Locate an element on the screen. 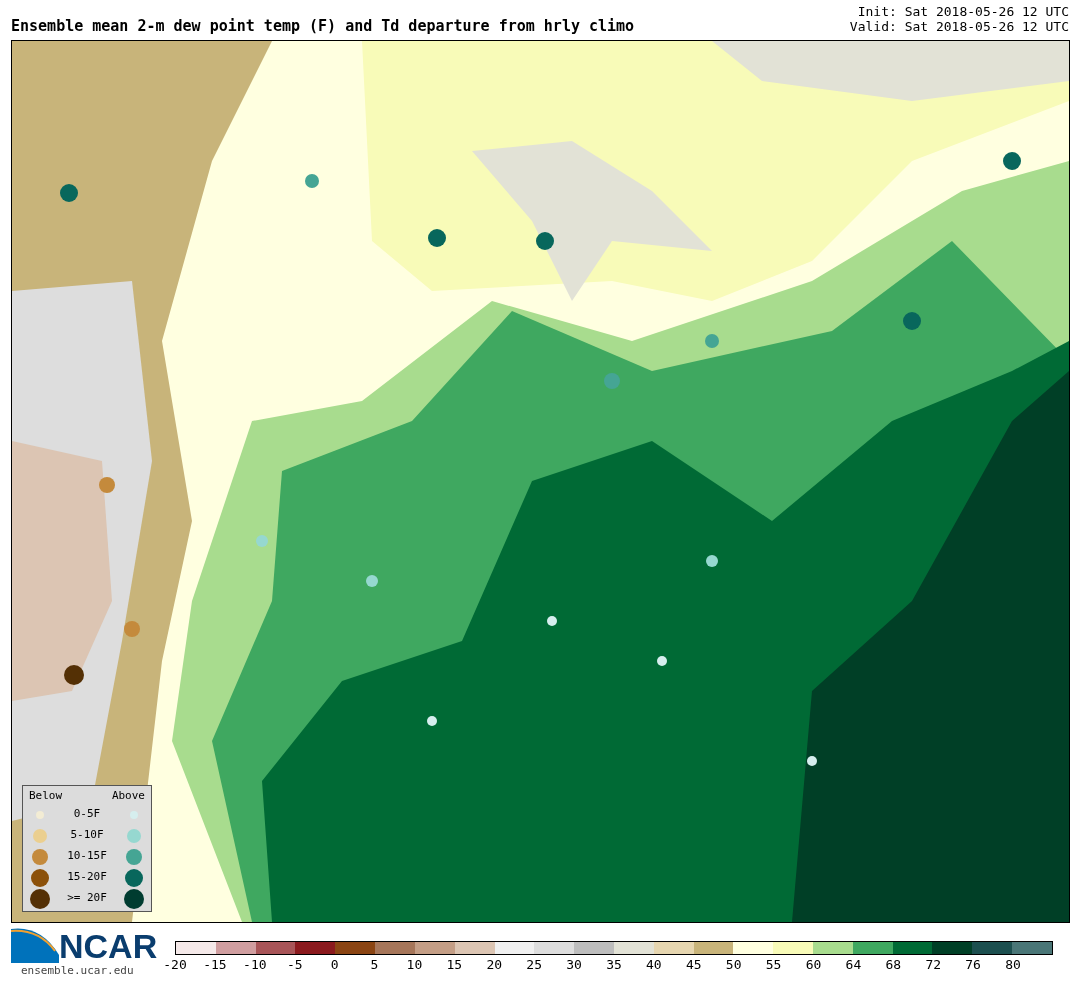 This screenshot has height=985, width=1080. scale-tick-label: 20 is located at coordinates (494, 965).